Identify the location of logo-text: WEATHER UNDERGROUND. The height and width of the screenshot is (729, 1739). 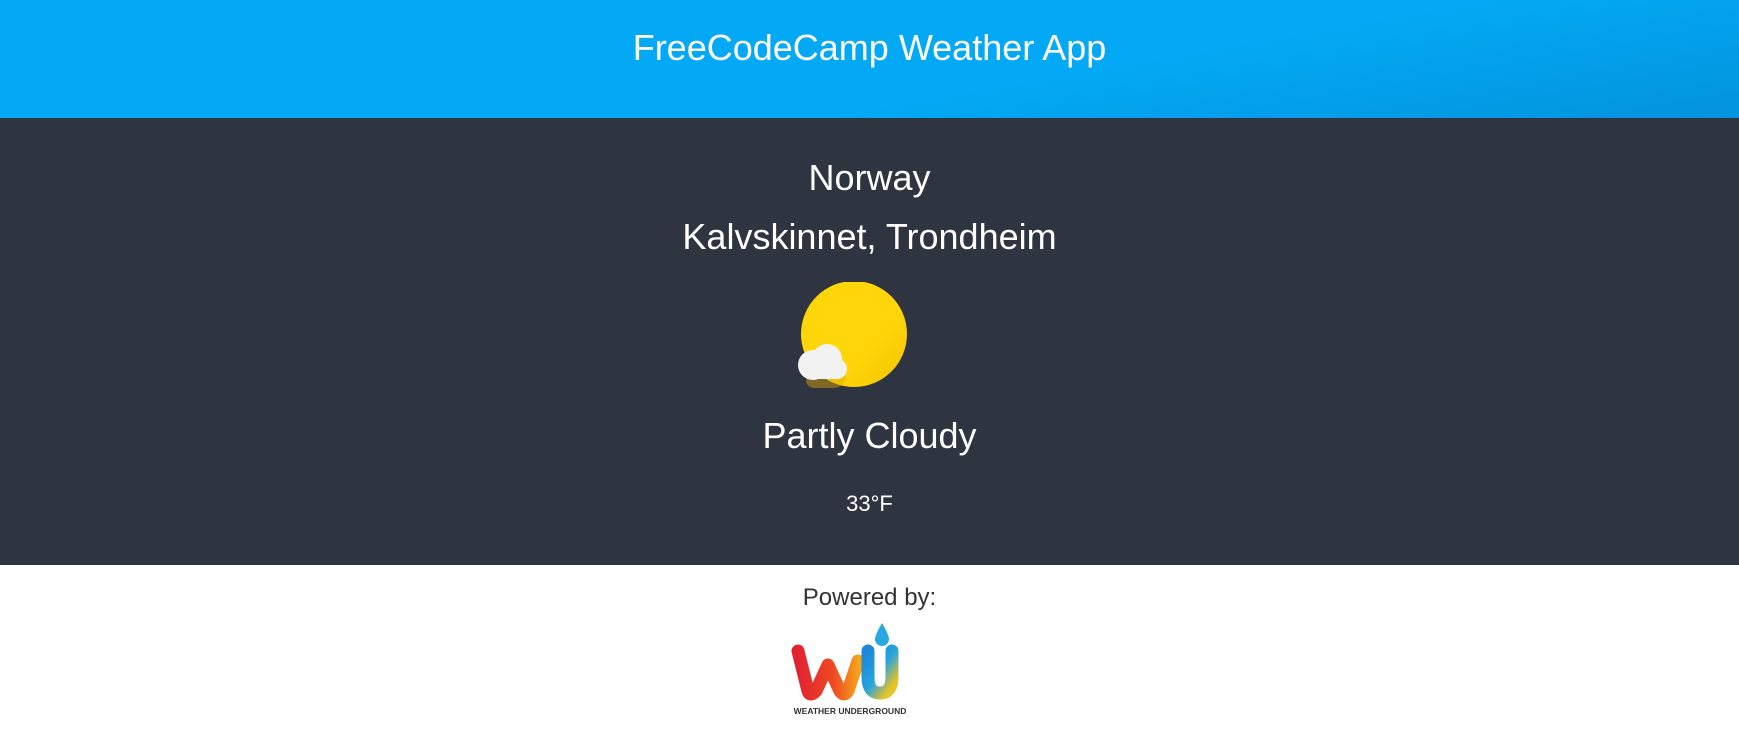
(850, 711).